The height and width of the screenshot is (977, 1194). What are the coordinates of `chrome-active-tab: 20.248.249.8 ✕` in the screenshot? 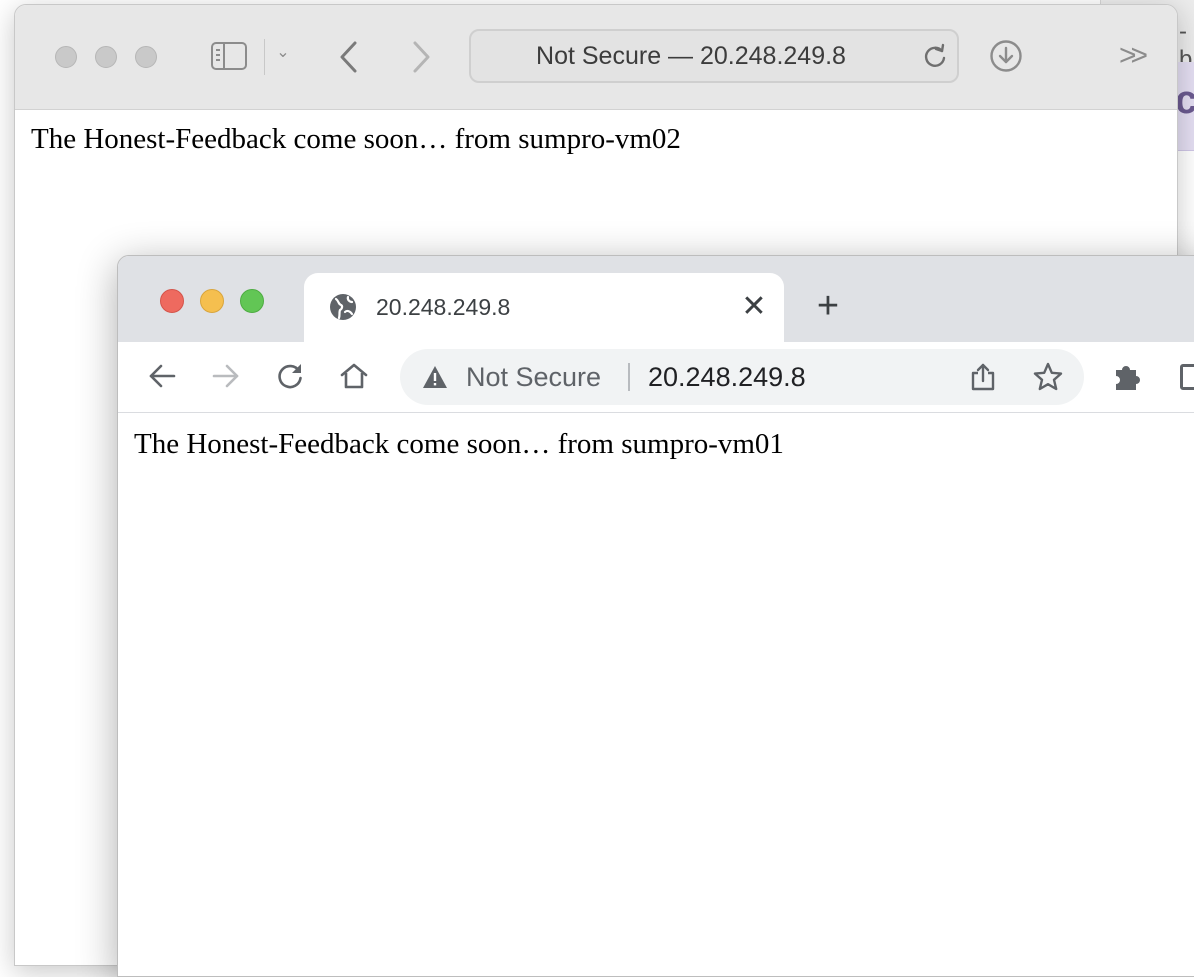 It's located at (544, 309).